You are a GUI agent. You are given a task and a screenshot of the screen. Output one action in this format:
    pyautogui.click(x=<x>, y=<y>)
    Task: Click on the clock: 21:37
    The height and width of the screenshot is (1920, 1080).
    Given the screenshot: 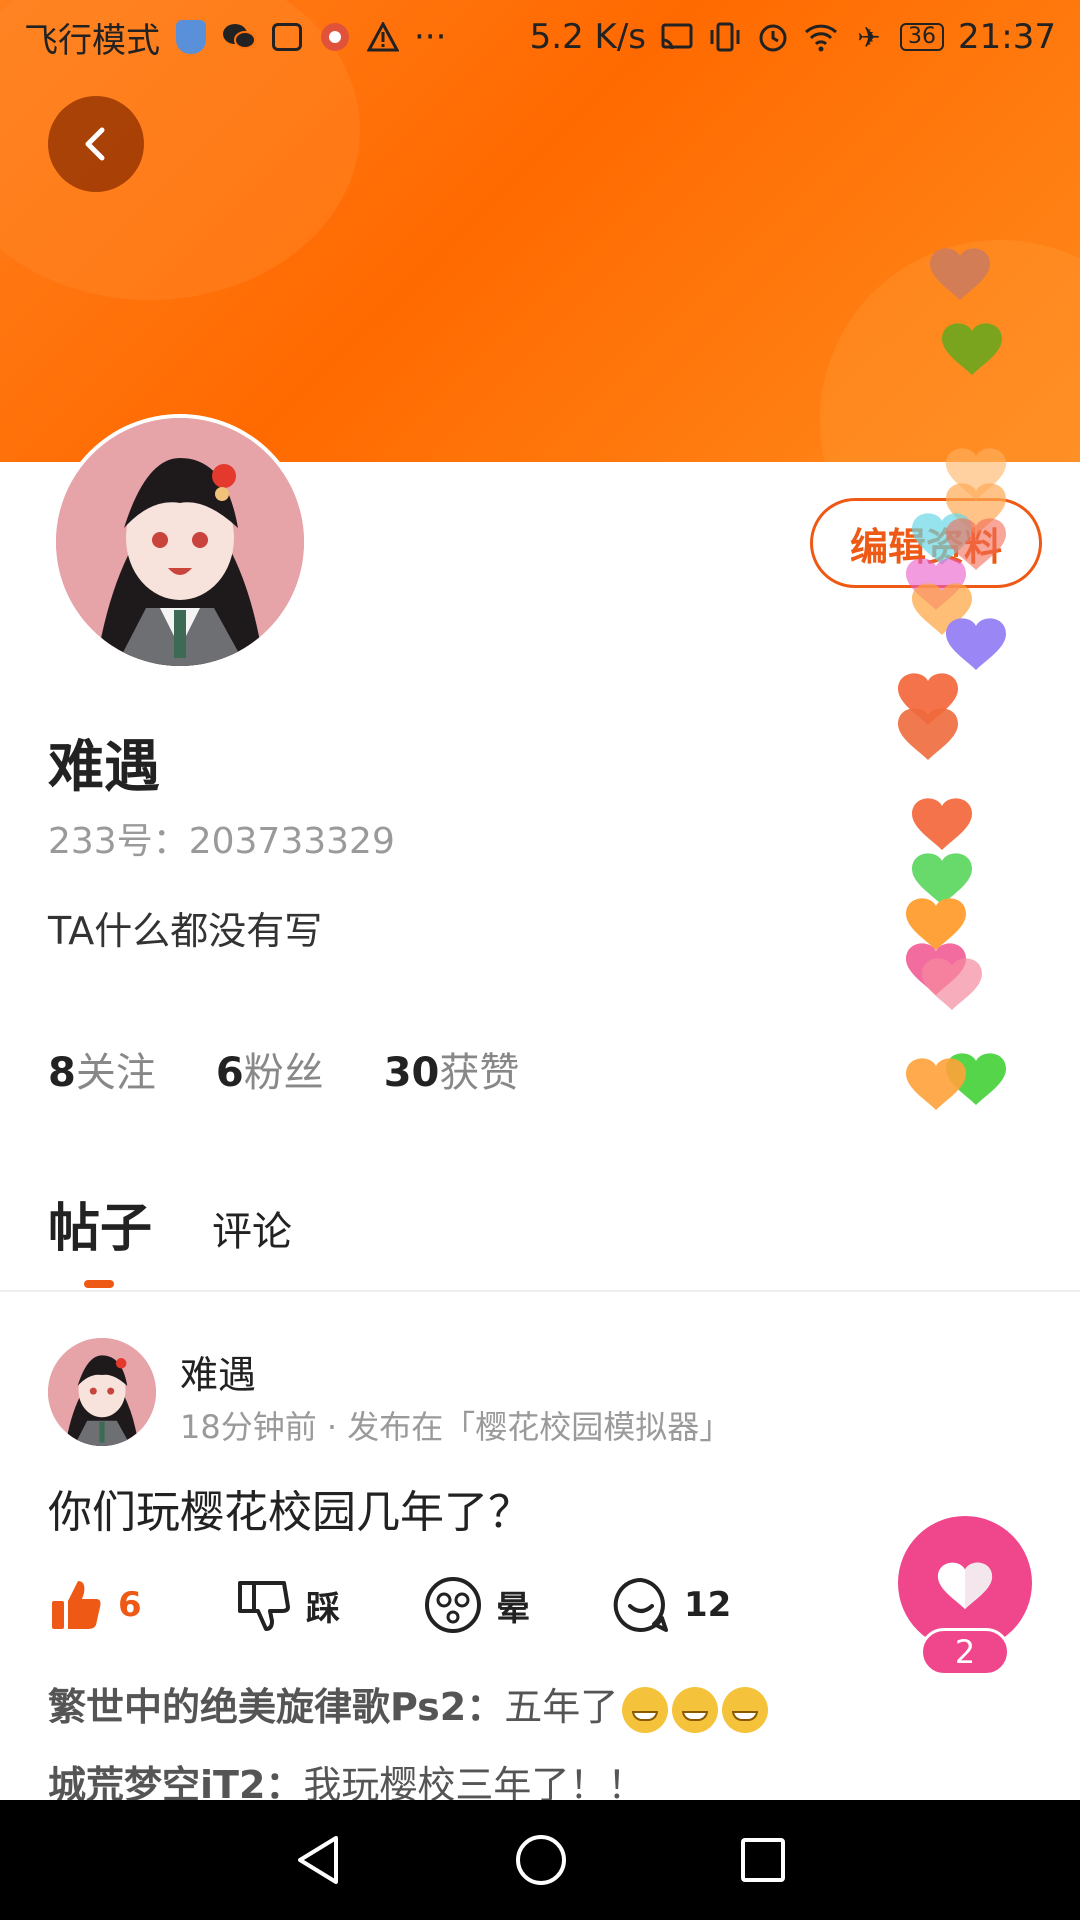 What is the action you would take?
    pyautogui.click(x=1007, y=37)
    